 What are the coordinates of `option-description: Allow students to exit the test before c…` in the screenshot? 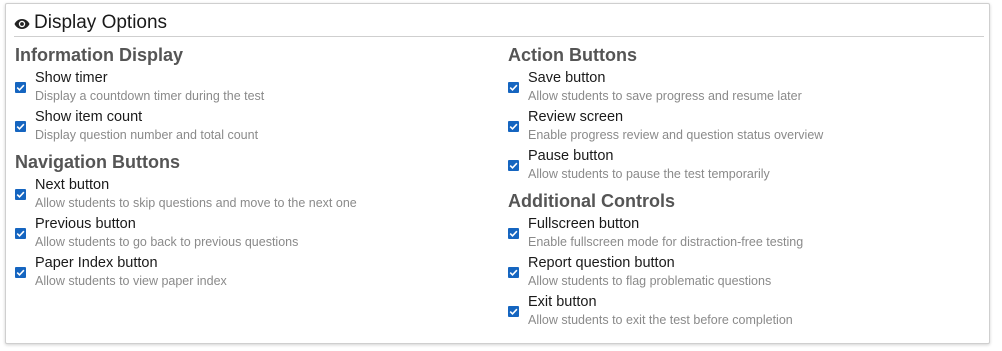 It's located at (660, 320).